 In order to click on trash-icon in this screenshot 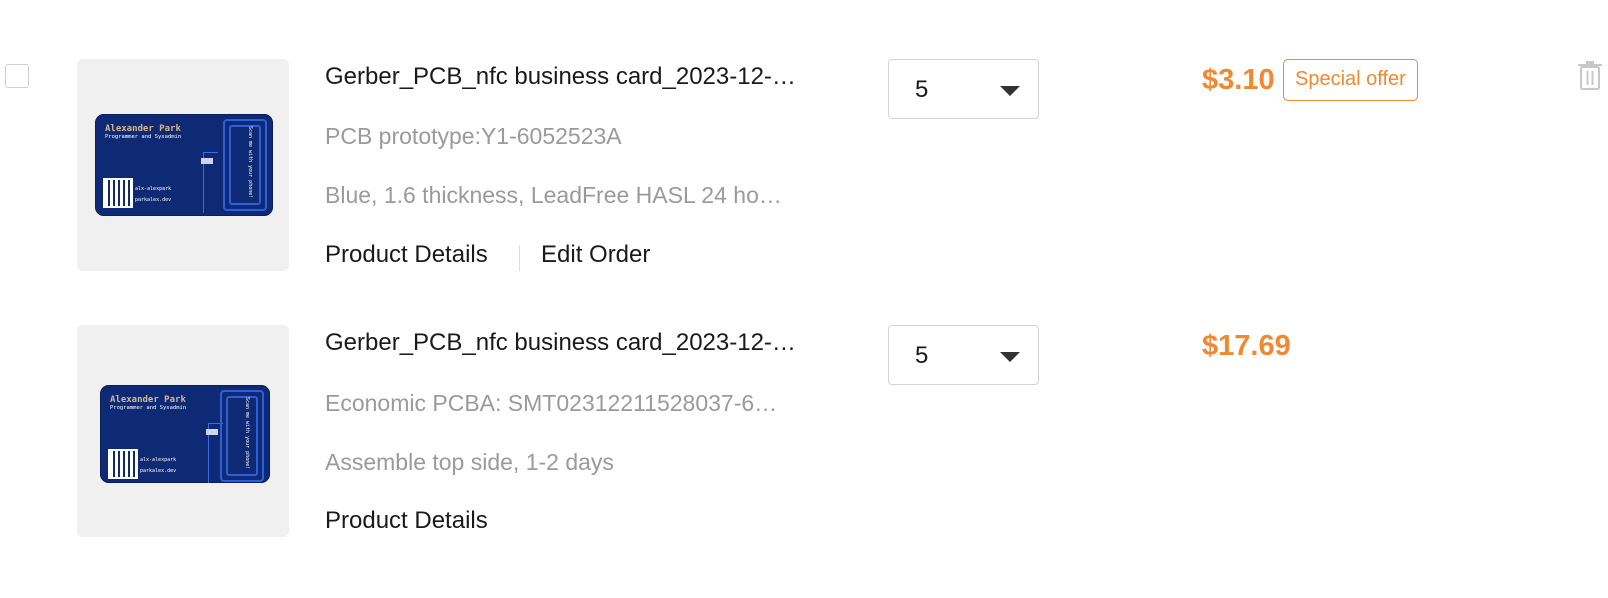, I will do `click(1590, 75)`.